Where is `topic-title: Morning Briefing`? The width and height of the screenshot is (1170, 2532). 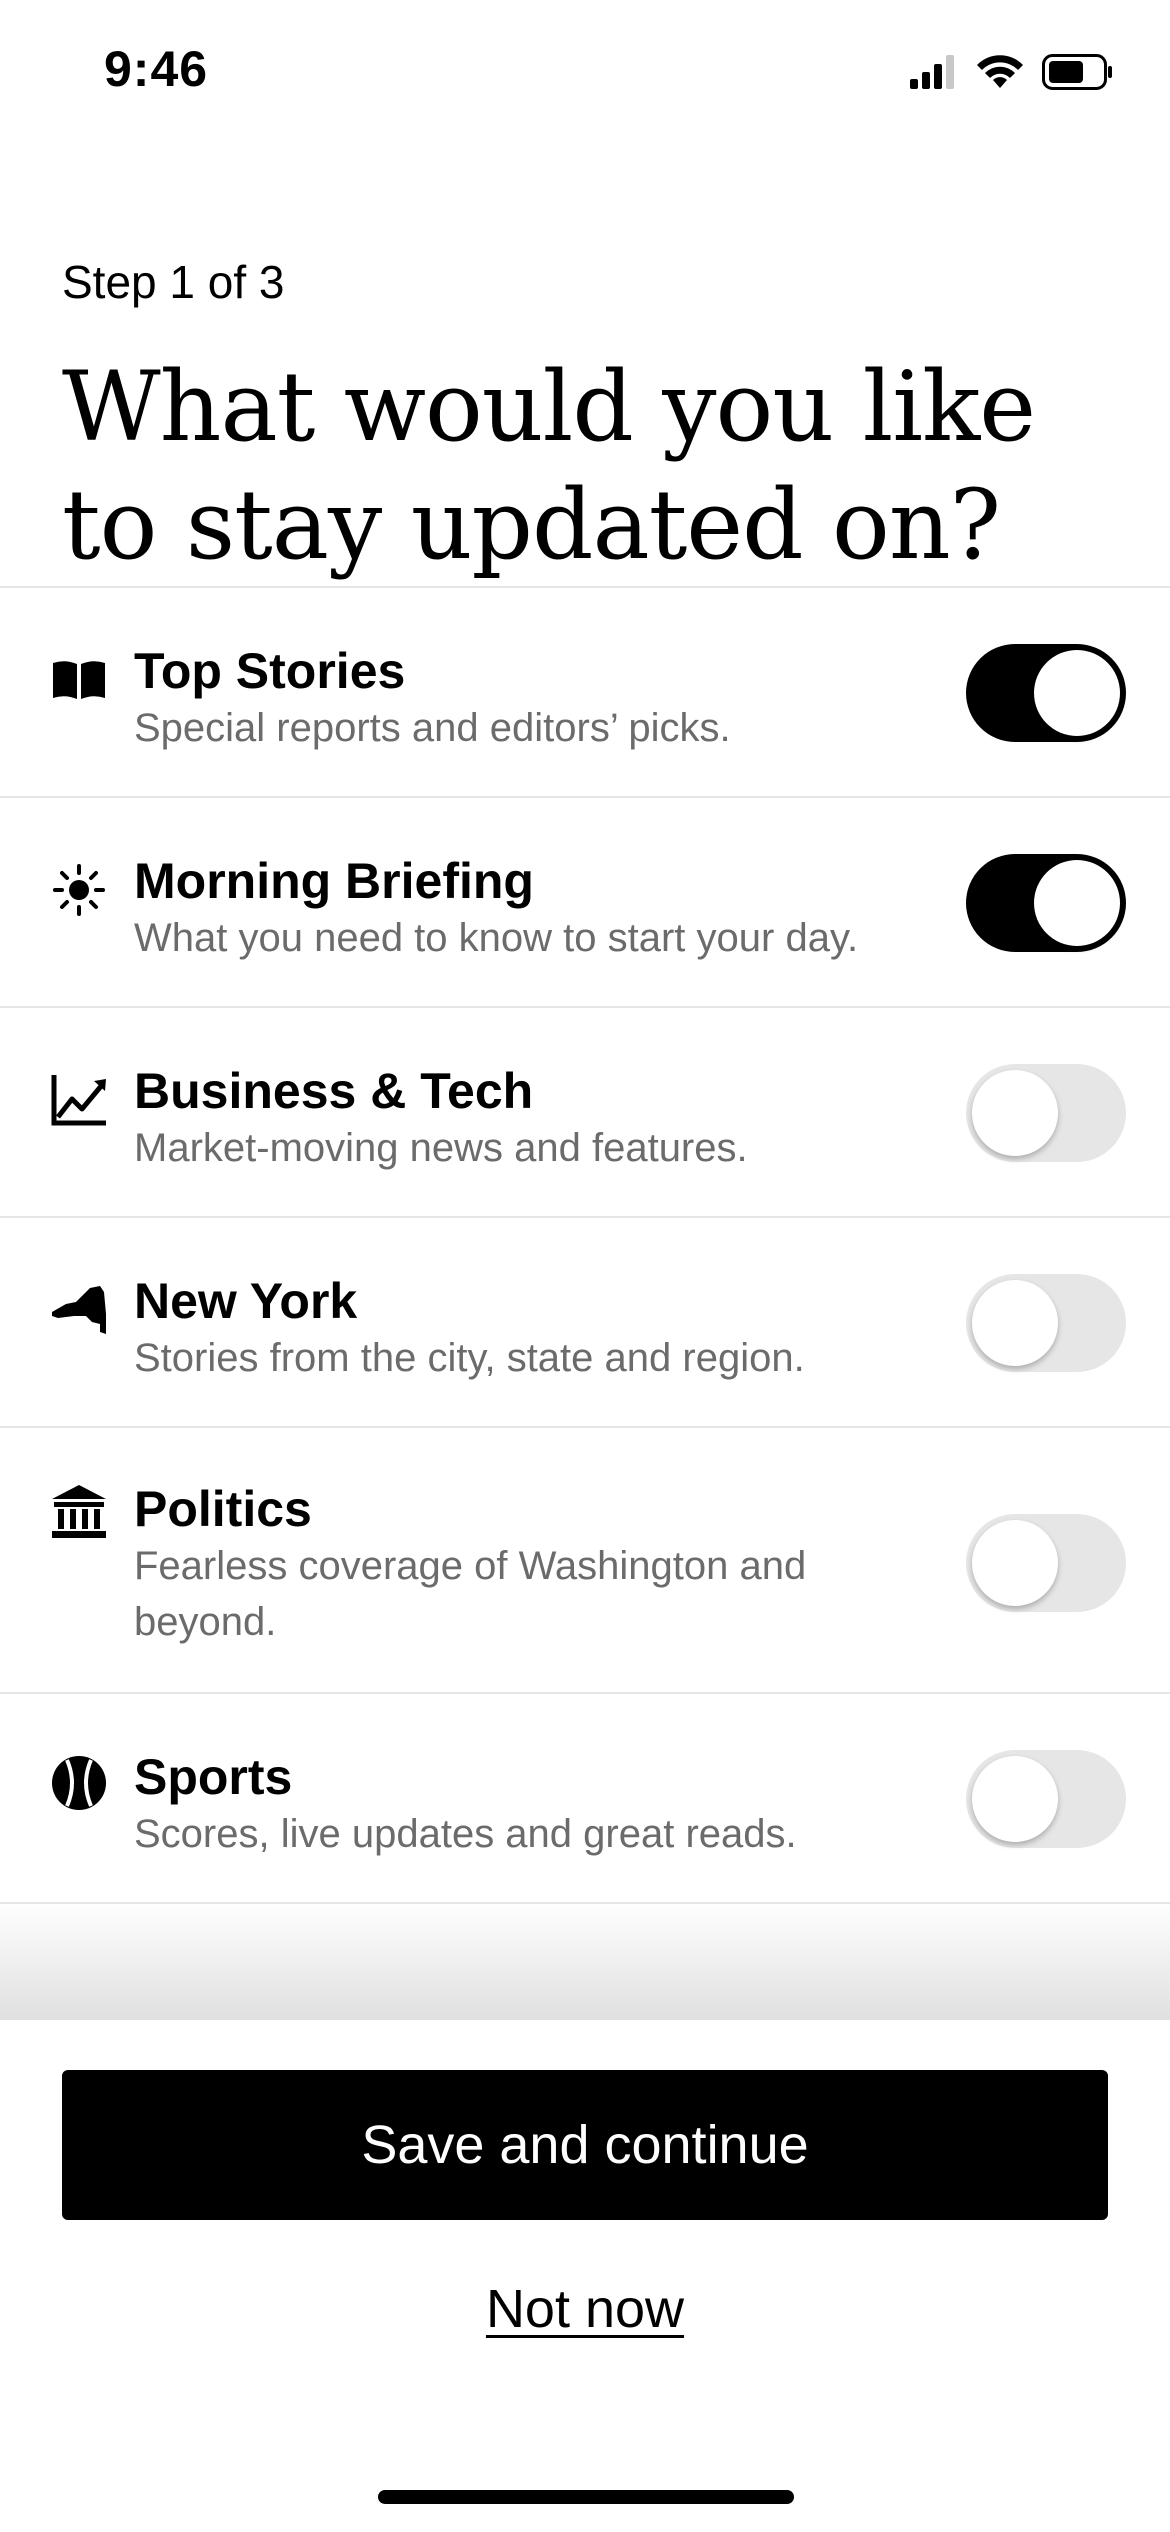 topic-title: Morning Briefing is located at coordinates (334, 881).